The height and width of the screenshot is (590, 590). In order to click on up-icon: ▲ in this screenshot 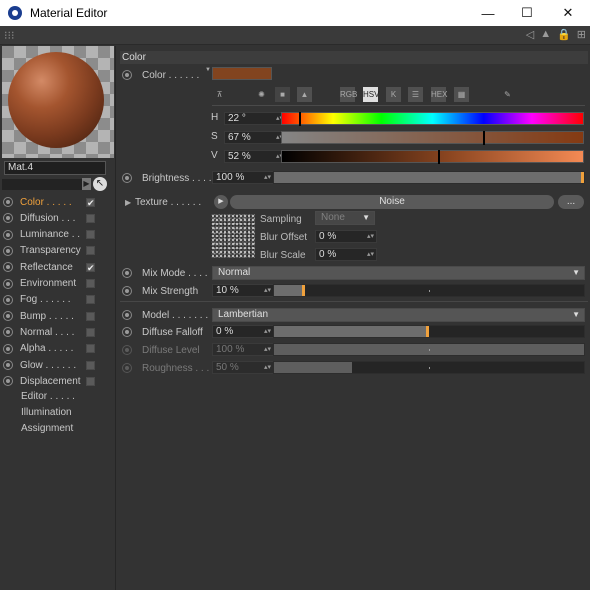, I will do `click(545, 34)`.